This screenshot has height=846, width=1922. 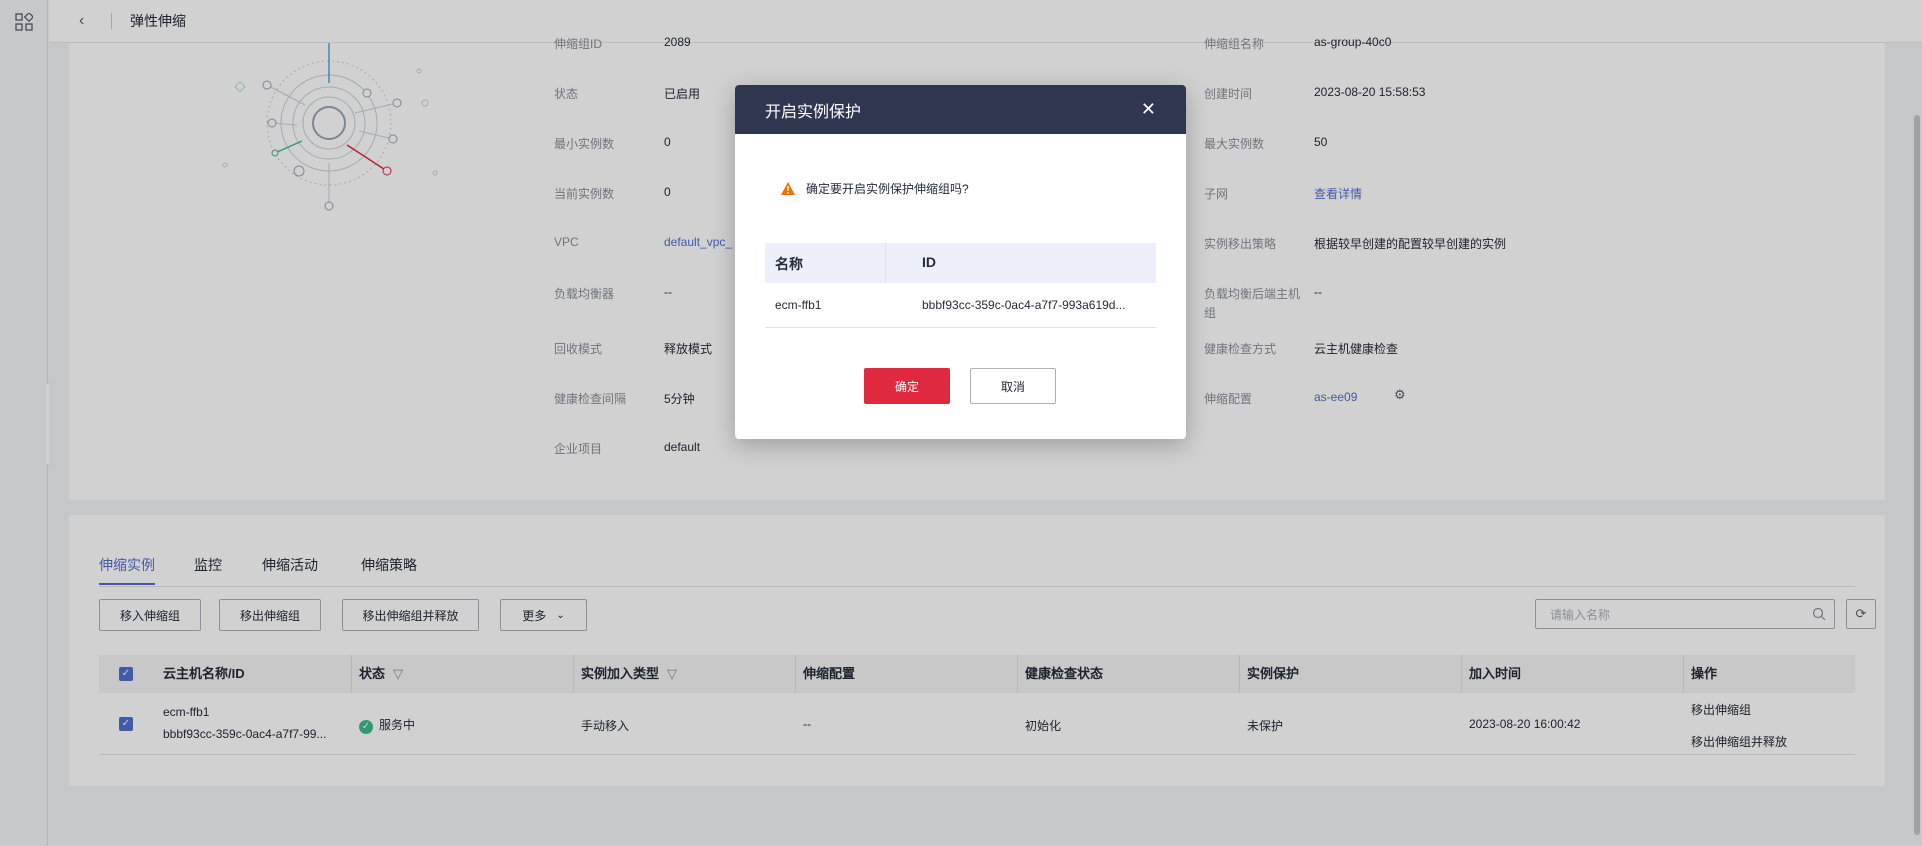 I want to click on dialog-col-name: 名称, so click(x=789, y=264).